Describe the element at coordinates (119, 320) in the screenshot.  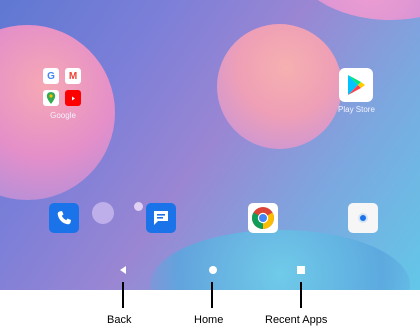
I see `callout-back-label: Back` at that location.